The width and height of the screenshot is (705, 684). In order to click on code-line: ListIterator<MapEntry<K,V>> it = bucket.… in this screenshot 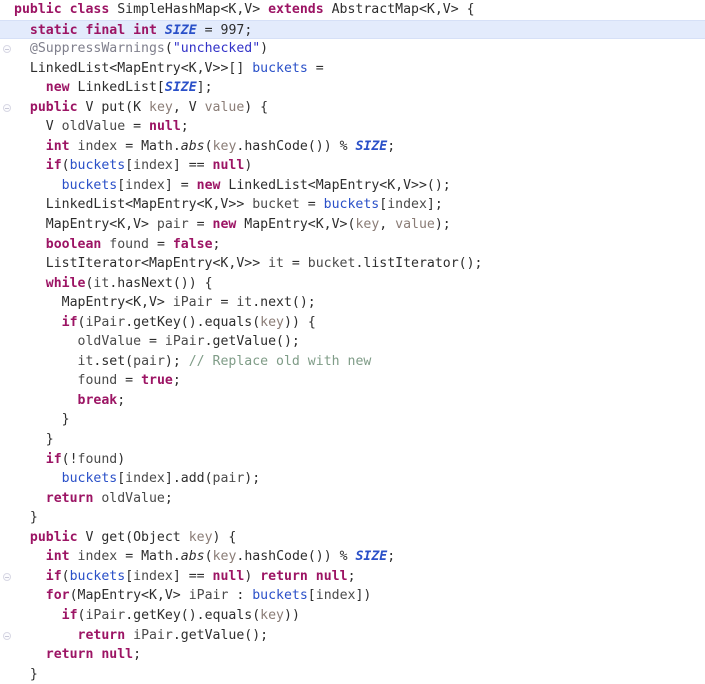, I will do `click(352, 264)`.